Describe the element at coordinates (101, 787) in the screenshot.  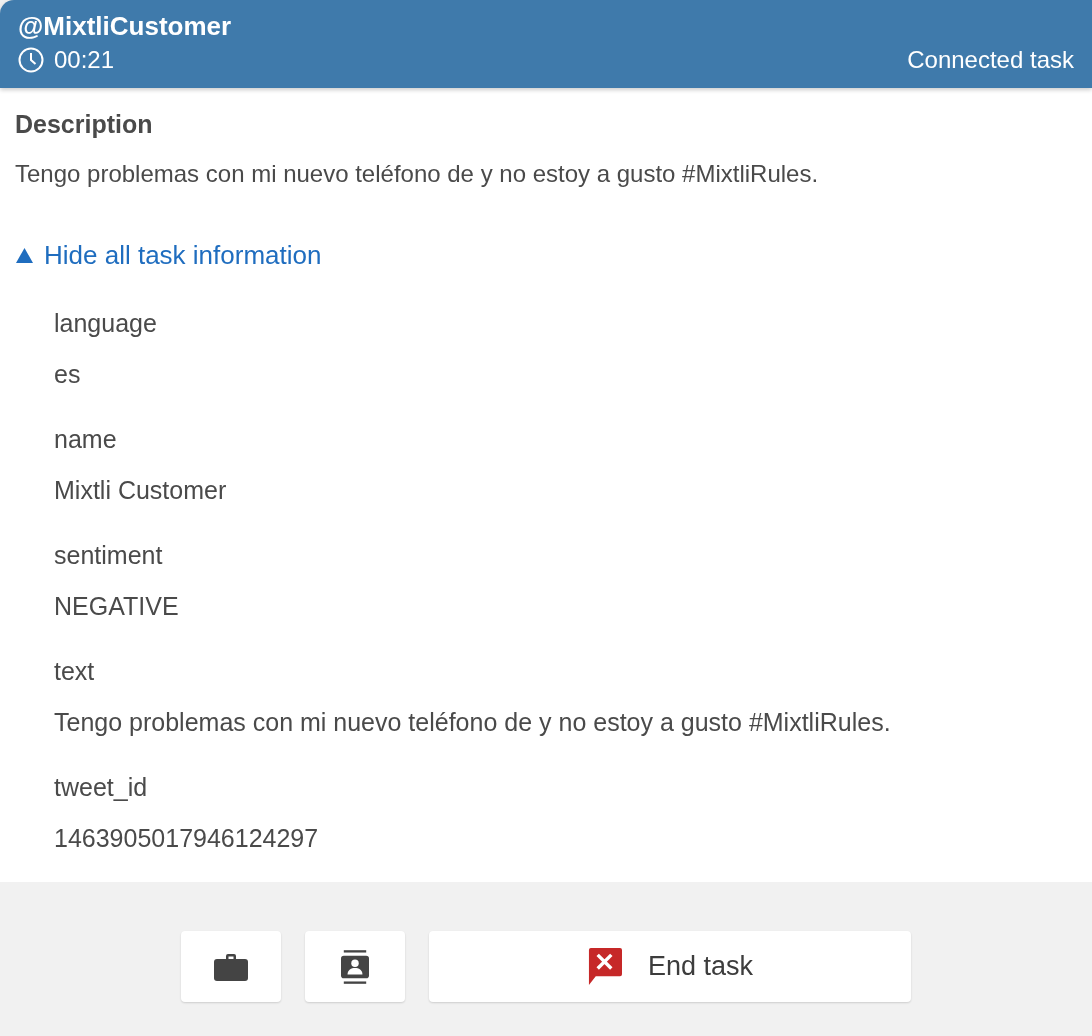
I see `attribute-name: tweet_id` at that location.